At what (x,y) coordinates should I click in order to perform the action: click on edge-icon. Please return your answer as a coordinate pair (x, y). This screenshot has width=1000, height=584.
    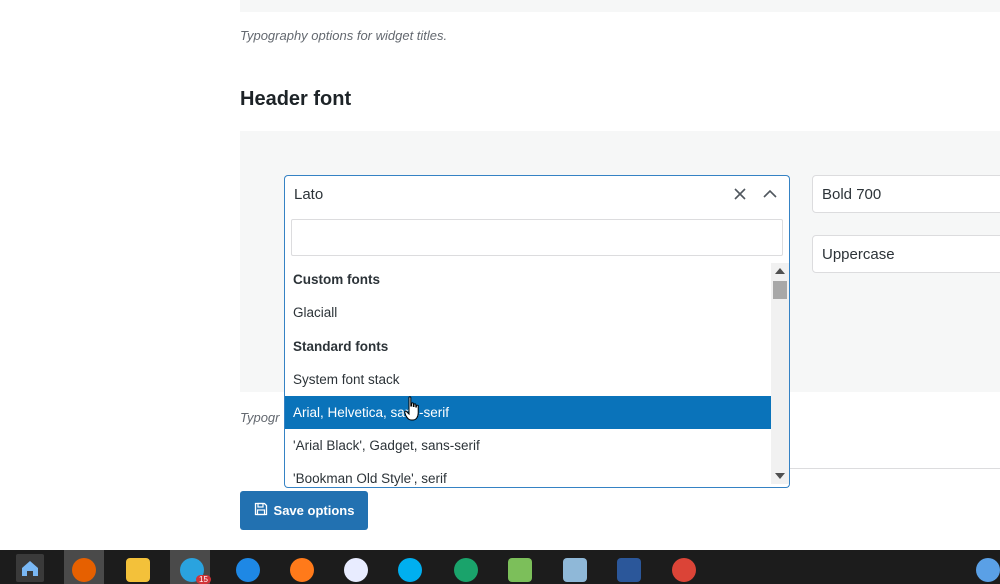
    Looking at the image, I should click on (466, 570).